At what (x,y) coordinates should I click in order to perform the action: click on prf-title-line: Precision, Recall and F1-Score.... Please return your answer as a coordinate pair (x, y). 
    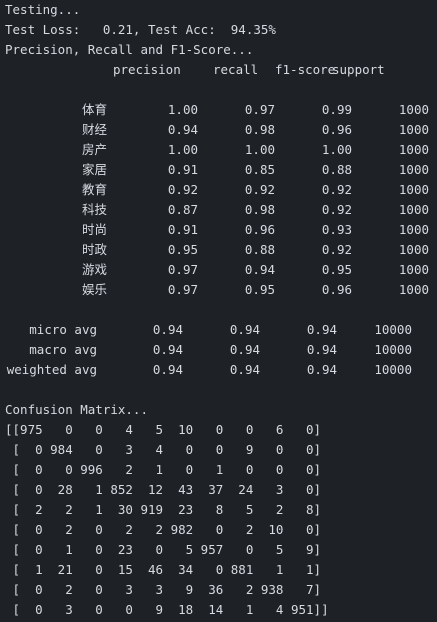
    Looking at the image, I should click on (129, 49).